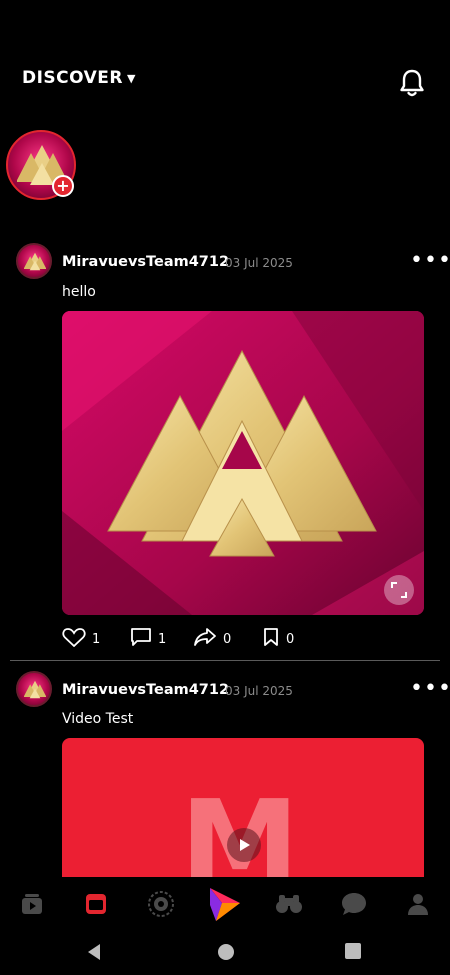  What do you see at coordinates (141, 639) in the screenshot?
I see `comment-icon` at bounding box center [141, 639].